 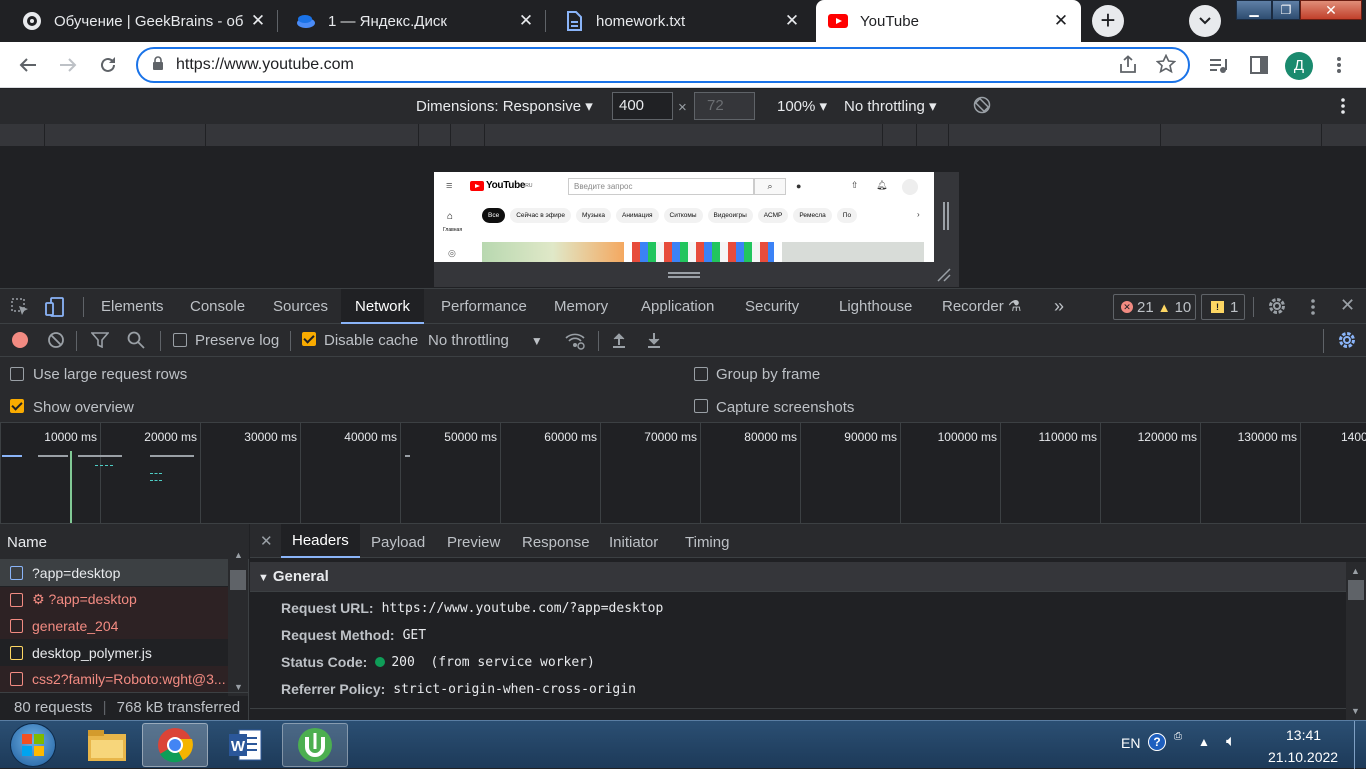 What do you see at coordinates (175, 745) in the screenshot?
I see `chrome-button` at bounding box center [175, 745].